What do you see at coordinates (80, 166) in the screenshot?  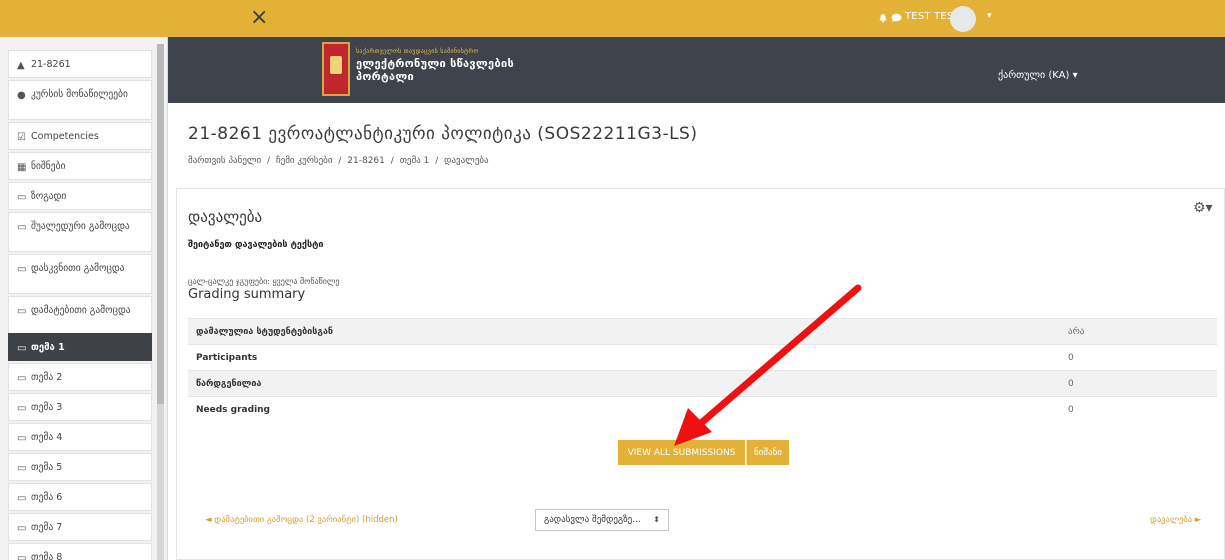 I see `sidebar-item-grades: ▦ ნიშნები` at bounding box center [80, 166].